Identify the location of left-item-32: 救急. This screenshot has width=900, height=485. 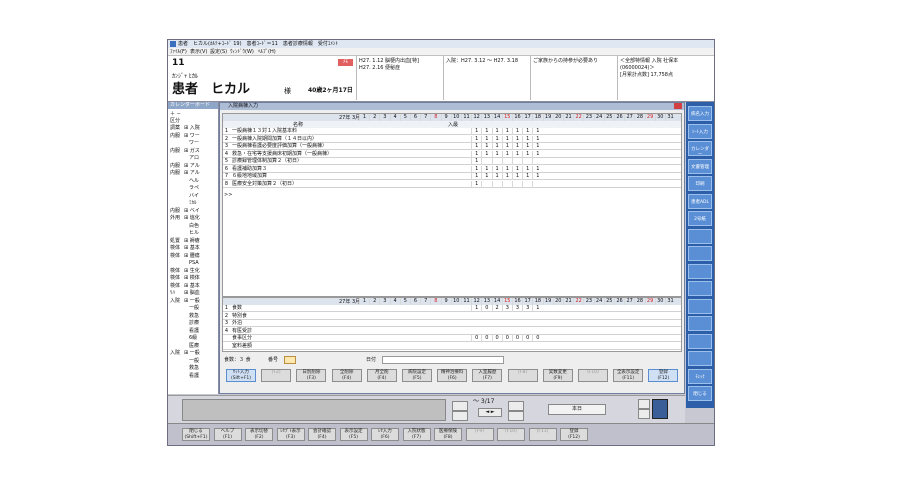
(191, 368).